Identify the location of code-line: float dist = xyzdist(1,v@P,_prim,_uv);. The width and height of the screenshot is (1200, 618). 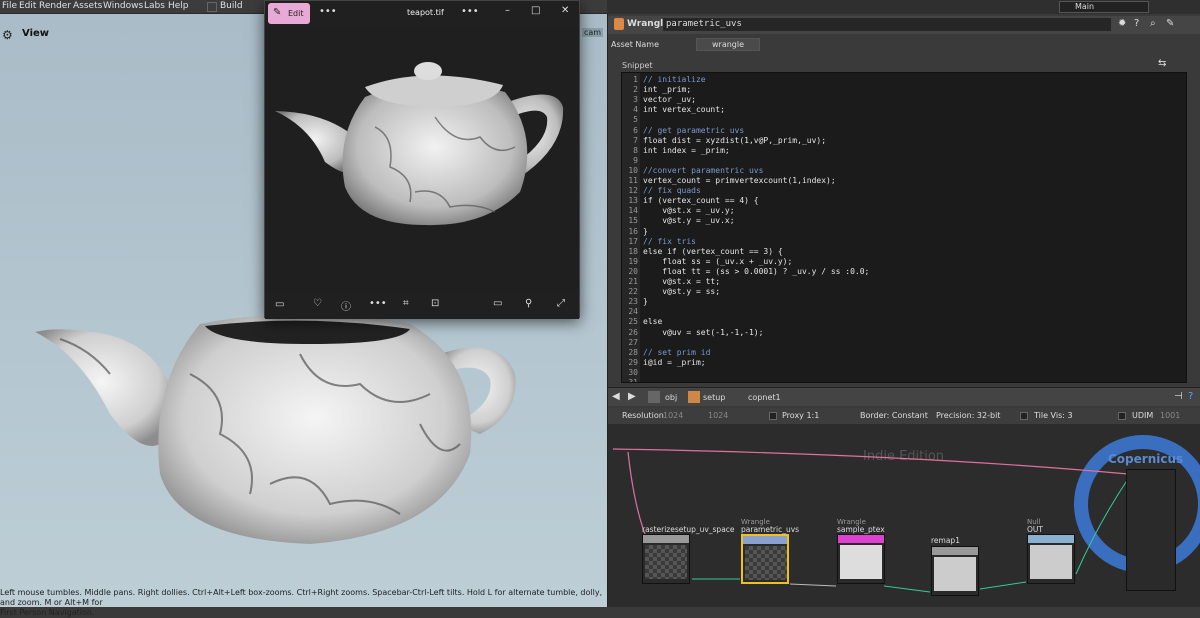
(735, 140).